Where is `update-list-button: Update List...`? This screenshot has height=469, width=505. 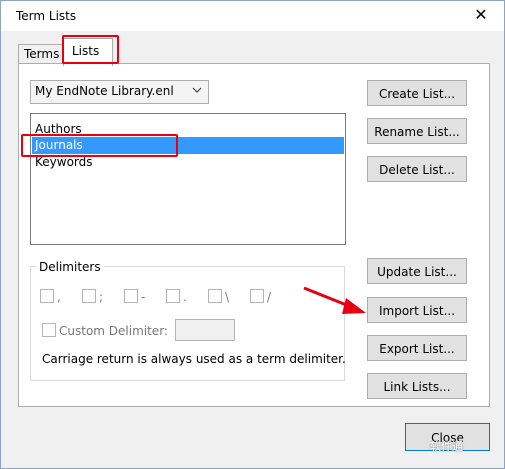 update-list-button: Update List... is located at coordinates (417, 271).